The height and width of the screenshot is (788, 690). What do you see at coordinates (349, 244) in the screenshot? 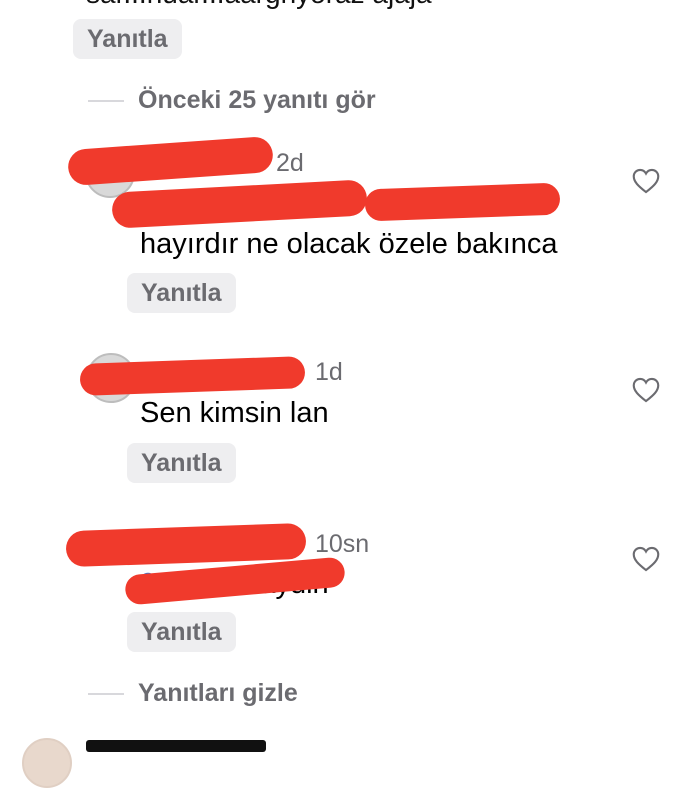
I see `comment-text: hayırdır ne olacak özele bakınca` at bounding box center [349, 244].